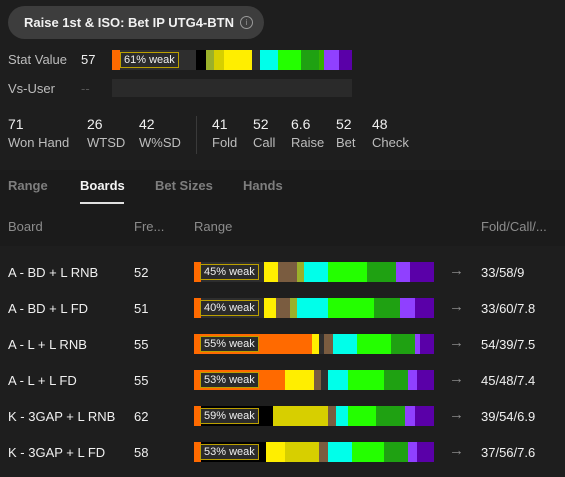 The image size is (565, 477). What do you see at coordinates (264, 142) in the screenshot?
I see `stat-label: Call` at bounding box center [264, 142].